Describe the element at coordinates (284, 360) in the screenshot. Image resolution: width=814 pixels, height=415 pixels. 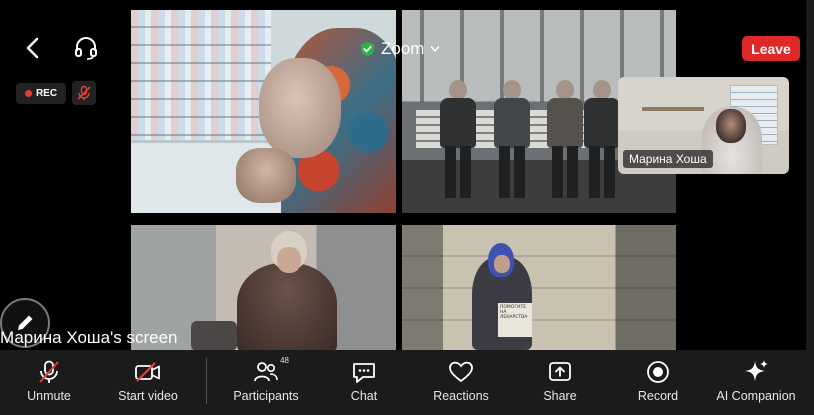
I see `participant-count: 48` at that location.